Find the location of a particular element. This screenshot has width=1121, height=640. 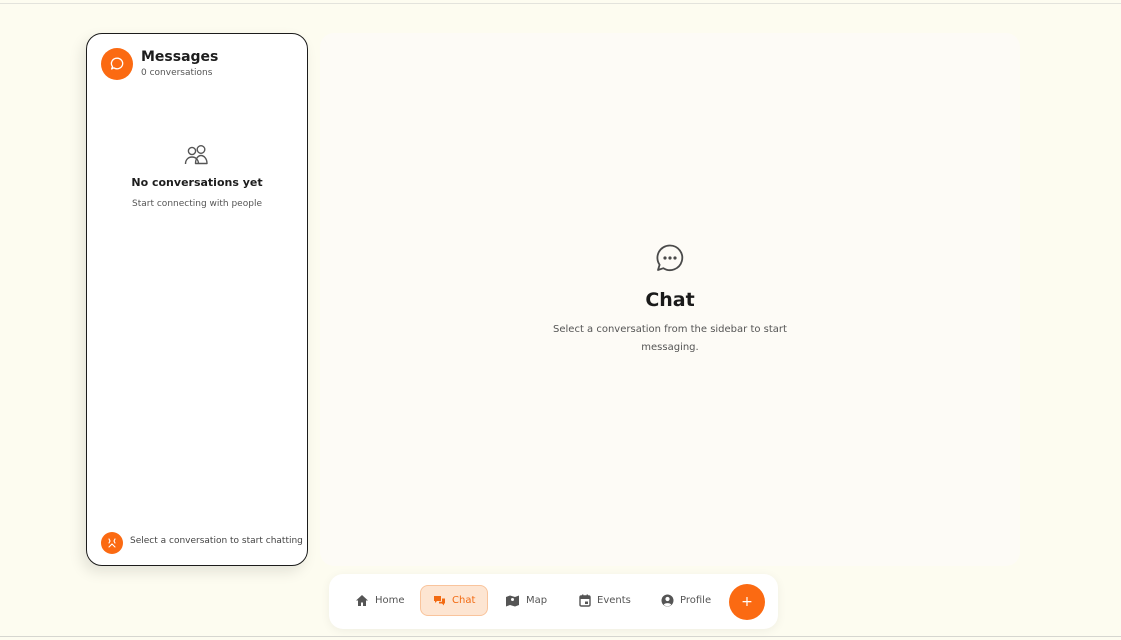

footer-avatar is located at coordinates (112, 543).